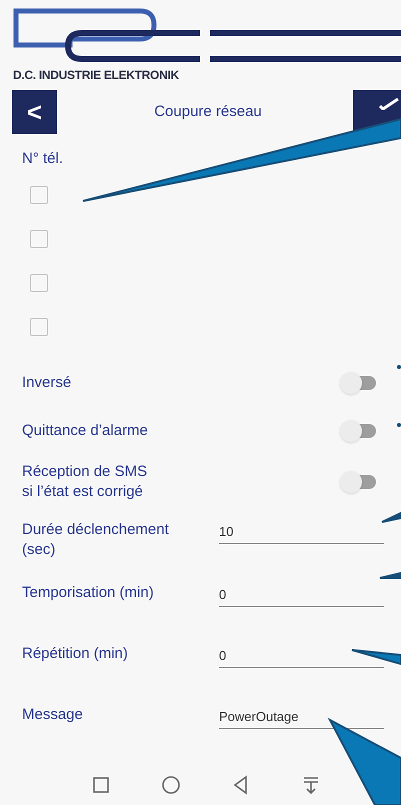 The image size is (401, 805). What do you see at coordinates (96, 540) in the screenshot?
I see `field-label: Durée déclenchement (sec)` at bounding box center [96, 540].